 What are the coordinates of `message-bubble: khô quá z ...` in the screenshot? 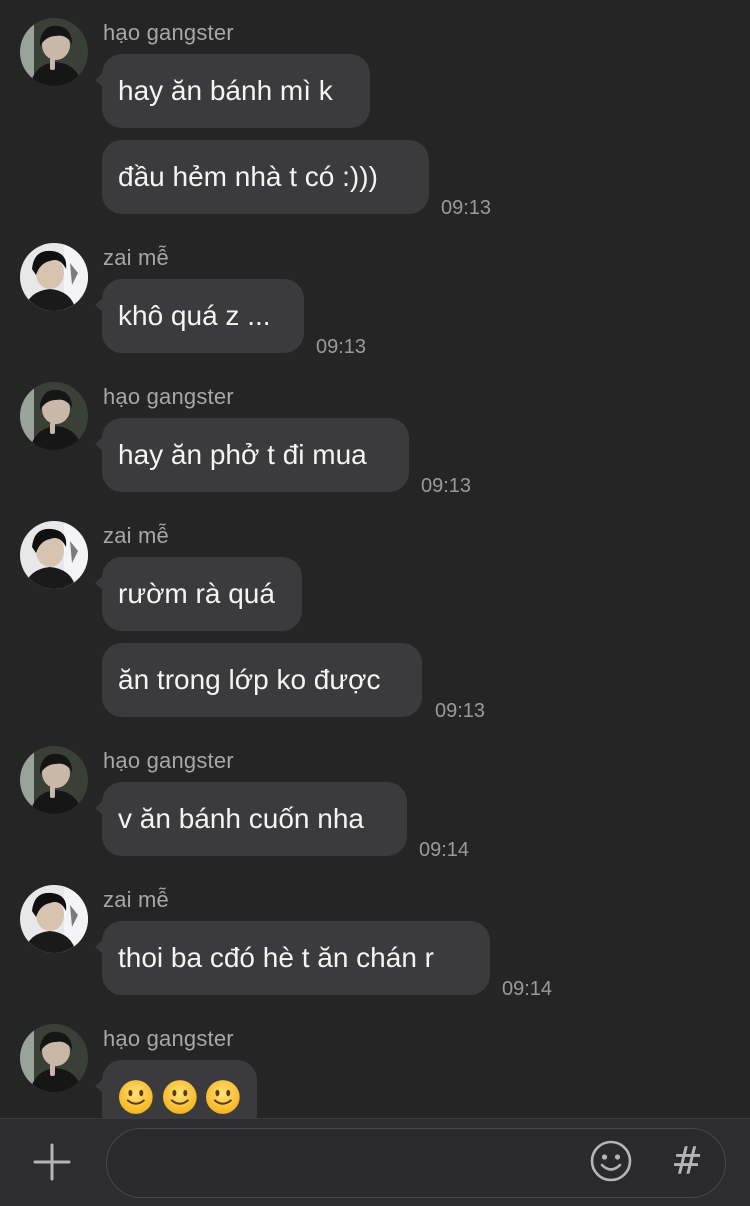 It's located at (199, 316).